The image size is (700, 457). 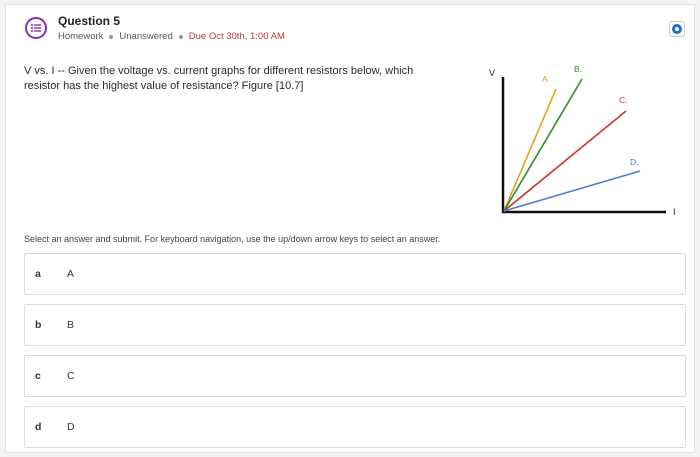 I want to click on question-type: Homework, so click(x=81, y=36).